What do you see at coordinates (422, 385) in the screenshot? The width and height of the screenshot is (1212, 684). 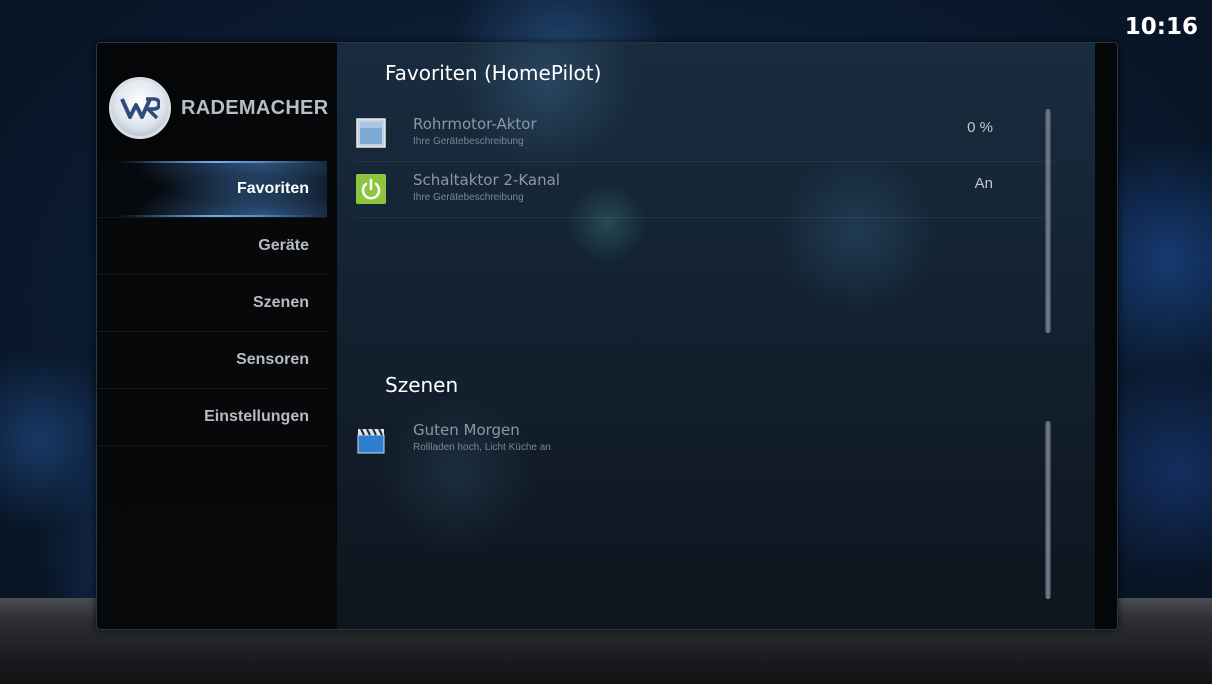 I see `scenes-title: Szenen` at bounding box center [422, 385].